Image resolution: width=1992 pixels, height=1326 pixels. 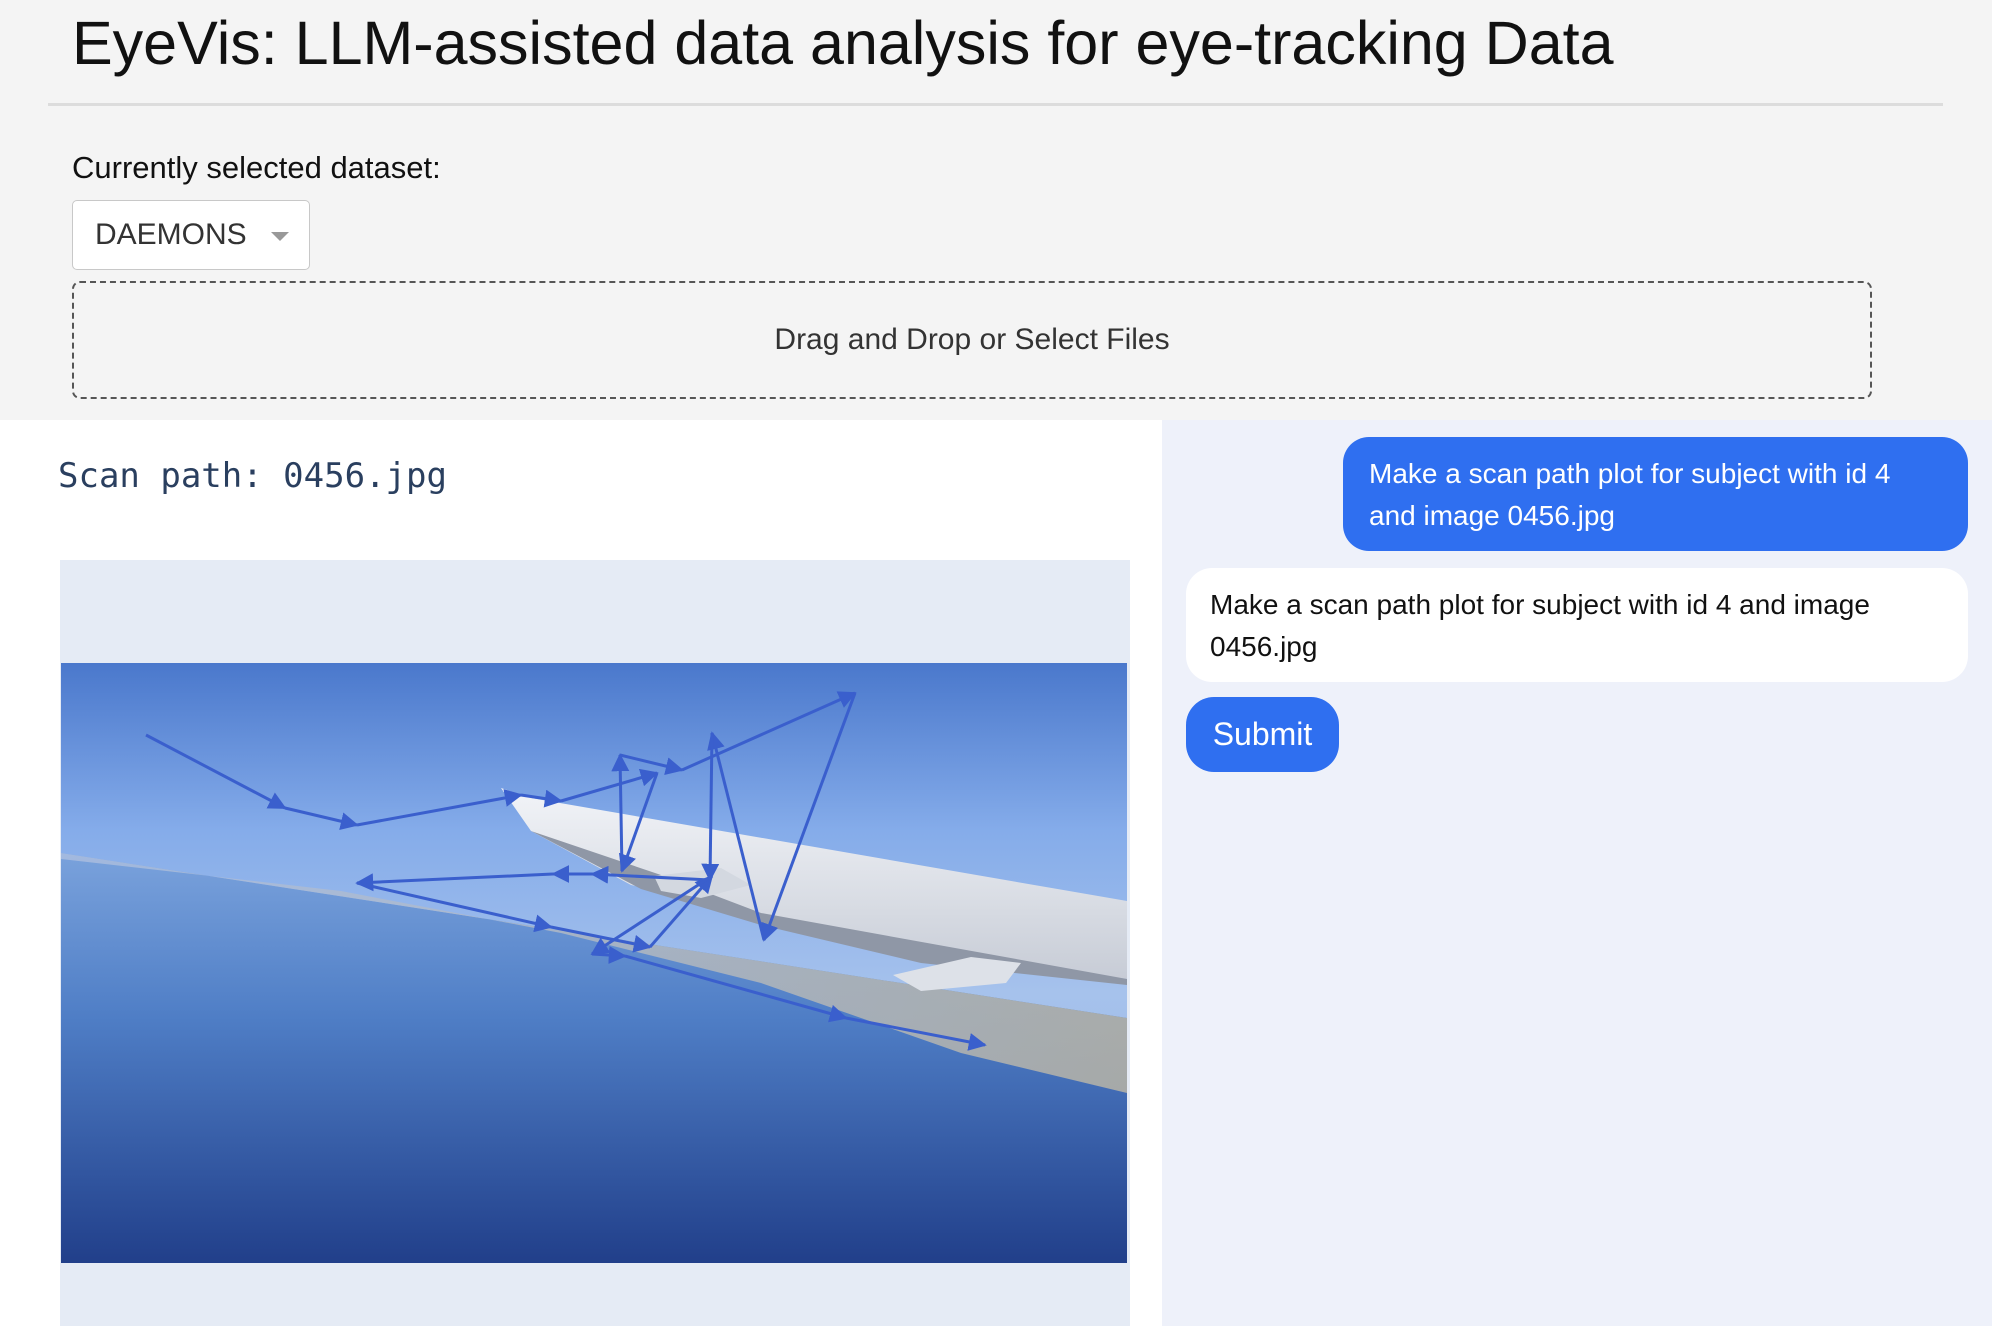 I want to click on upload-text: Drag and Drop or Select Files, so click(x=972, y=339).